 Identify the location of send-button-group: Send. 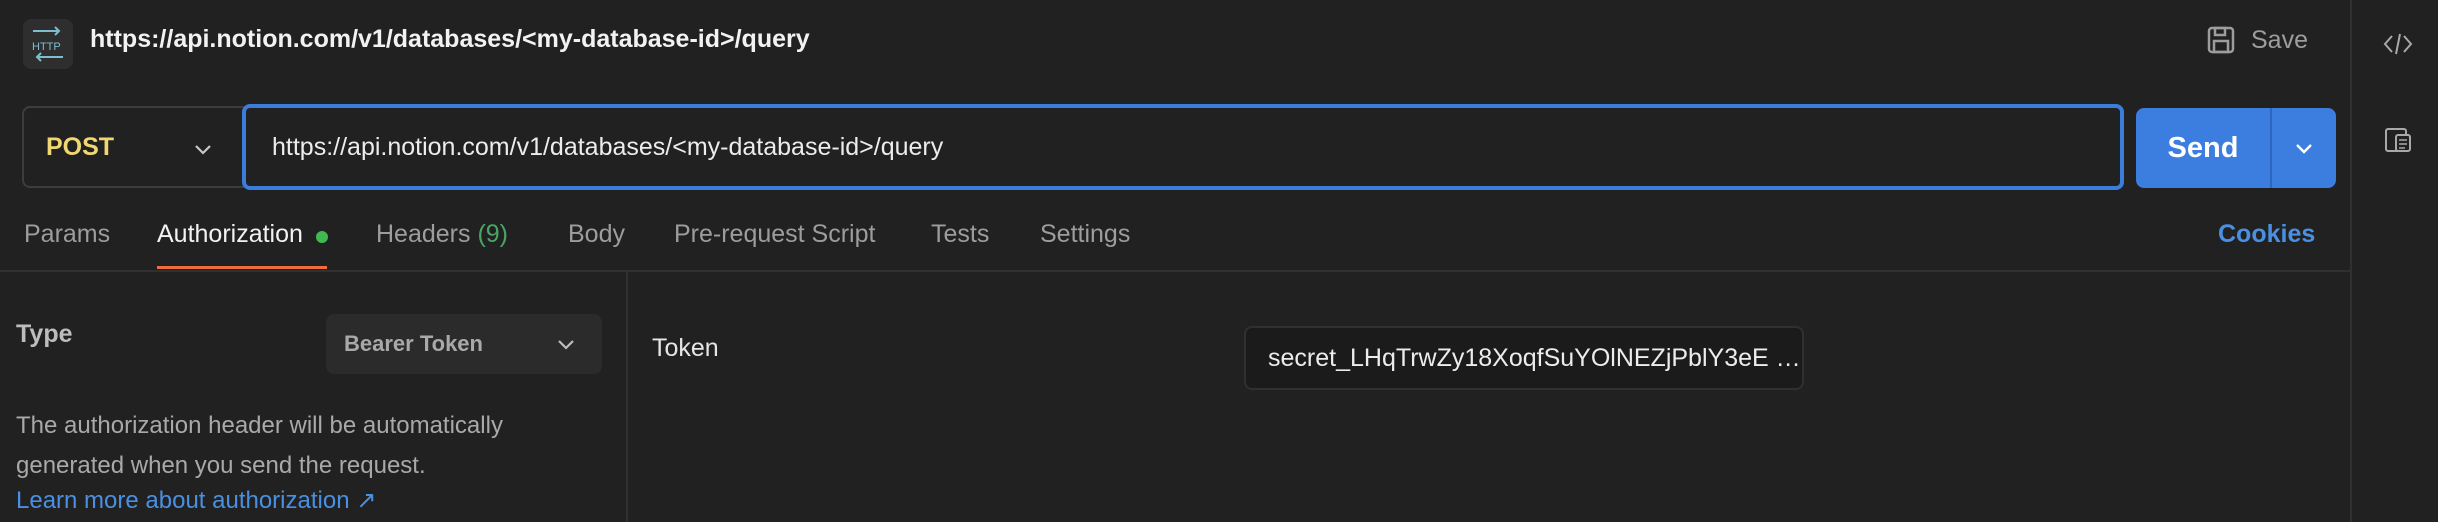
(2236, 148).